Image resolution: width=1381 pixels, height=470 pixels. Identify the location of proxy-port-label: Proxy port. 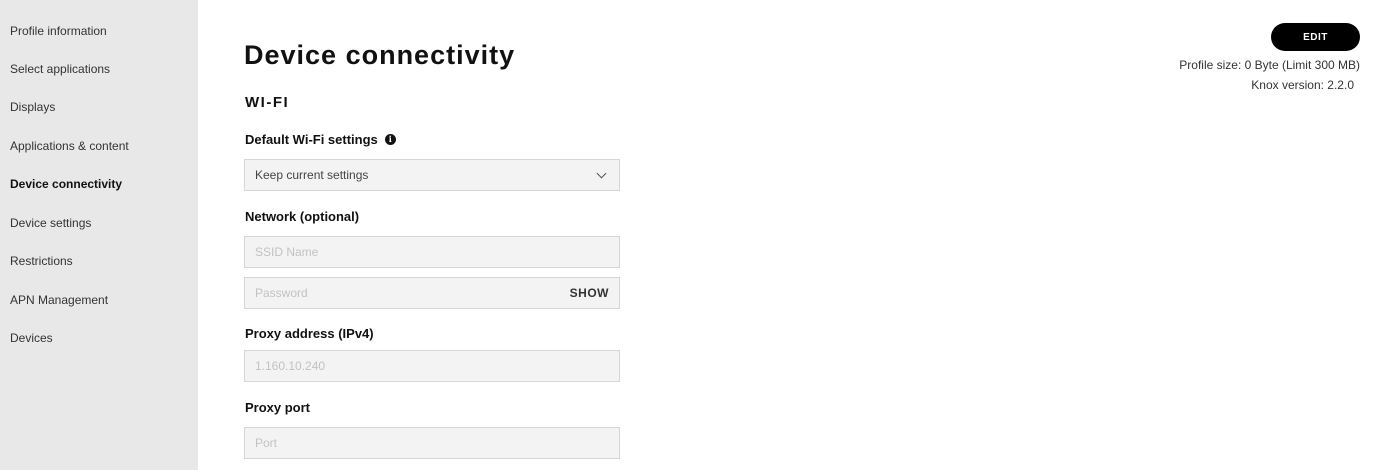
(278, 407).